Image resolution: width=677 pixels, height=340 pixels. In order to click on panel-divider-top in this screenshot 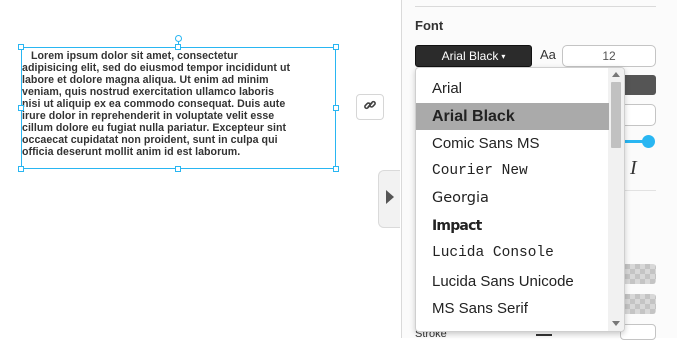, I will do `click(535, 6)`.